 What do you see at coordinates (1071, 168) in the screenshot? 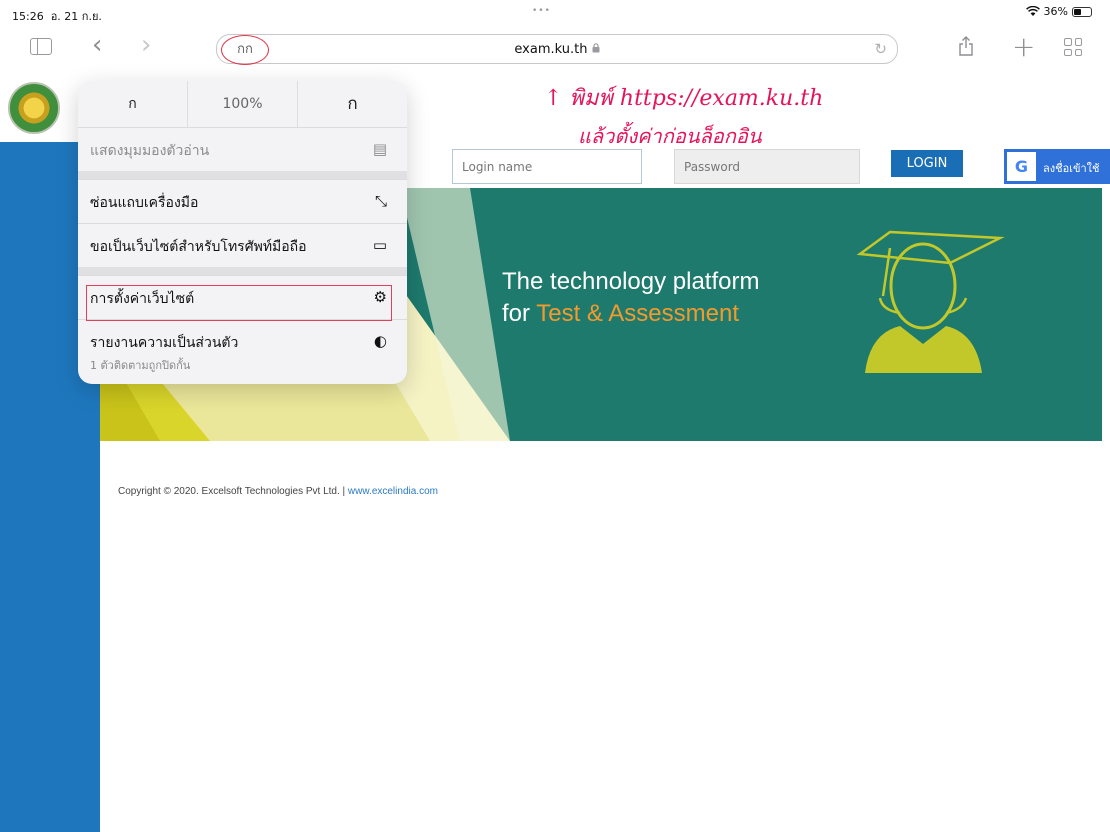
I see `google-signin-label: ลงชื่อเข้าใช้` at bounding box center [1071, 168].